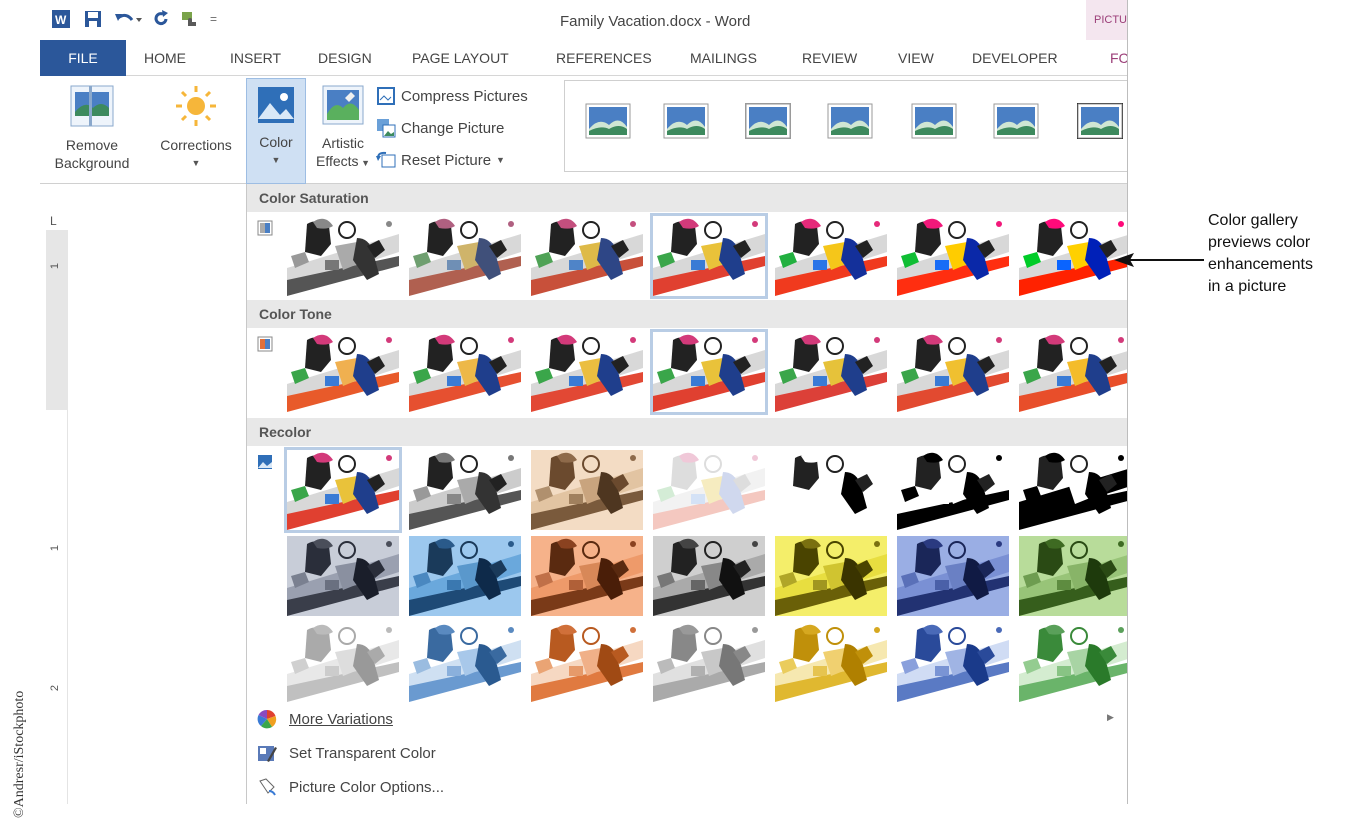  Describe the element at coordinates (465, 490) in the screenshot. I see `recolor-grayscale-thumb` at that location.